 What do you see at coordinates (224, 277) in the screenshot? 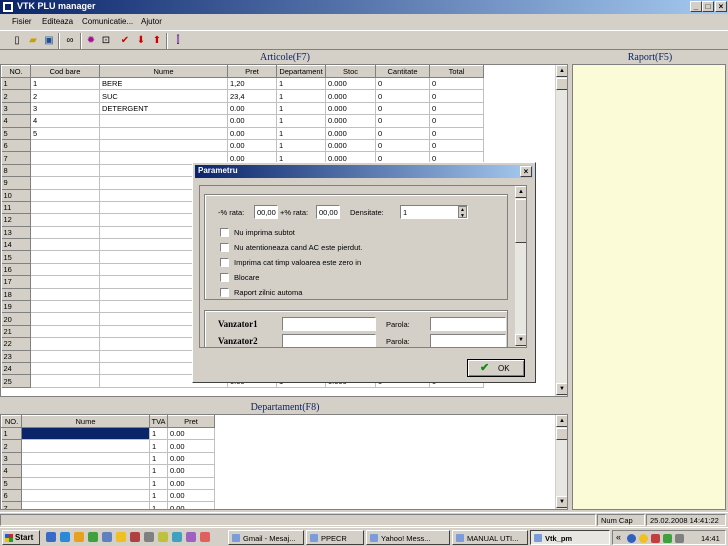
I see `checkbox-blocare` at bounding box center [224, 277].